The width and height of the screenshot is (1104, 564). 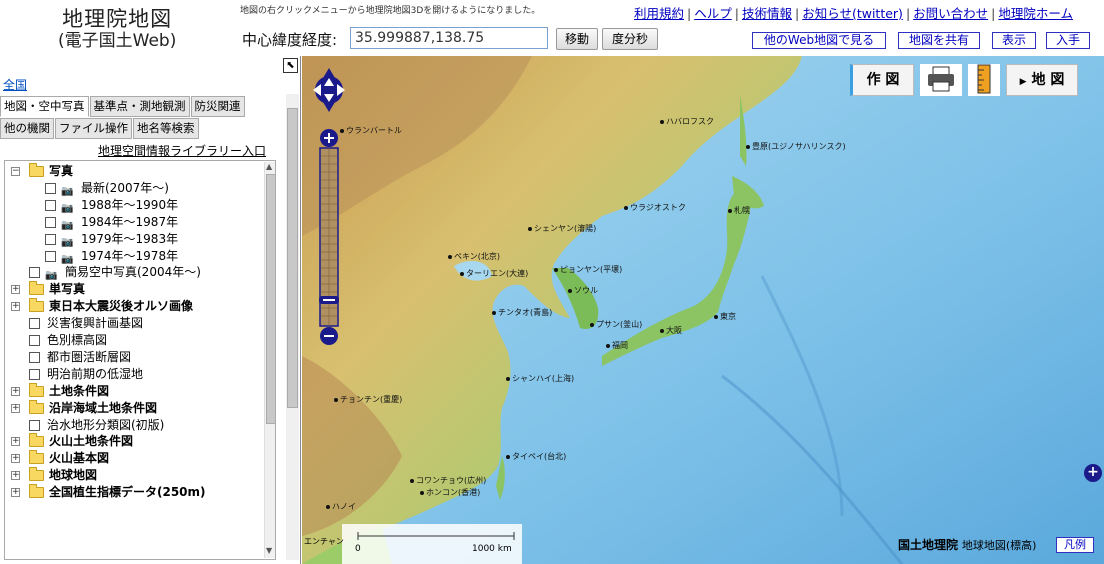 What do you see at coordinates (1014, 40) in the screenshot?
I see `display-button: 表示` at bounding box center [1014, 40].